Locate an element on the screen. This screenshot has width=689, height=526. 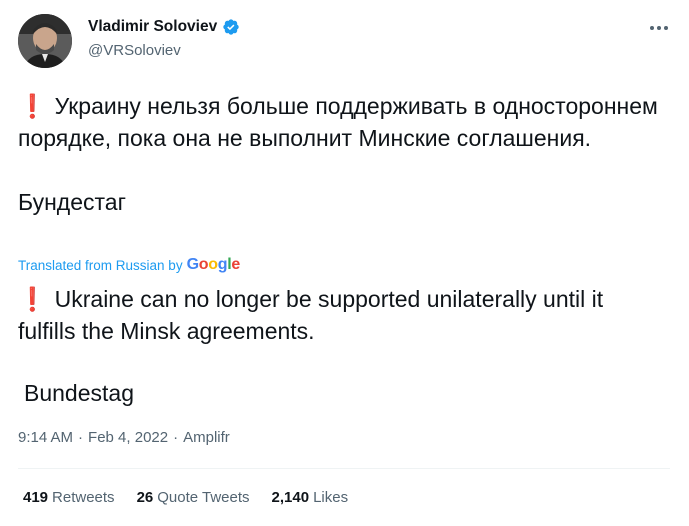
original-source: Бундестаг is located at coordinates (72, 202).